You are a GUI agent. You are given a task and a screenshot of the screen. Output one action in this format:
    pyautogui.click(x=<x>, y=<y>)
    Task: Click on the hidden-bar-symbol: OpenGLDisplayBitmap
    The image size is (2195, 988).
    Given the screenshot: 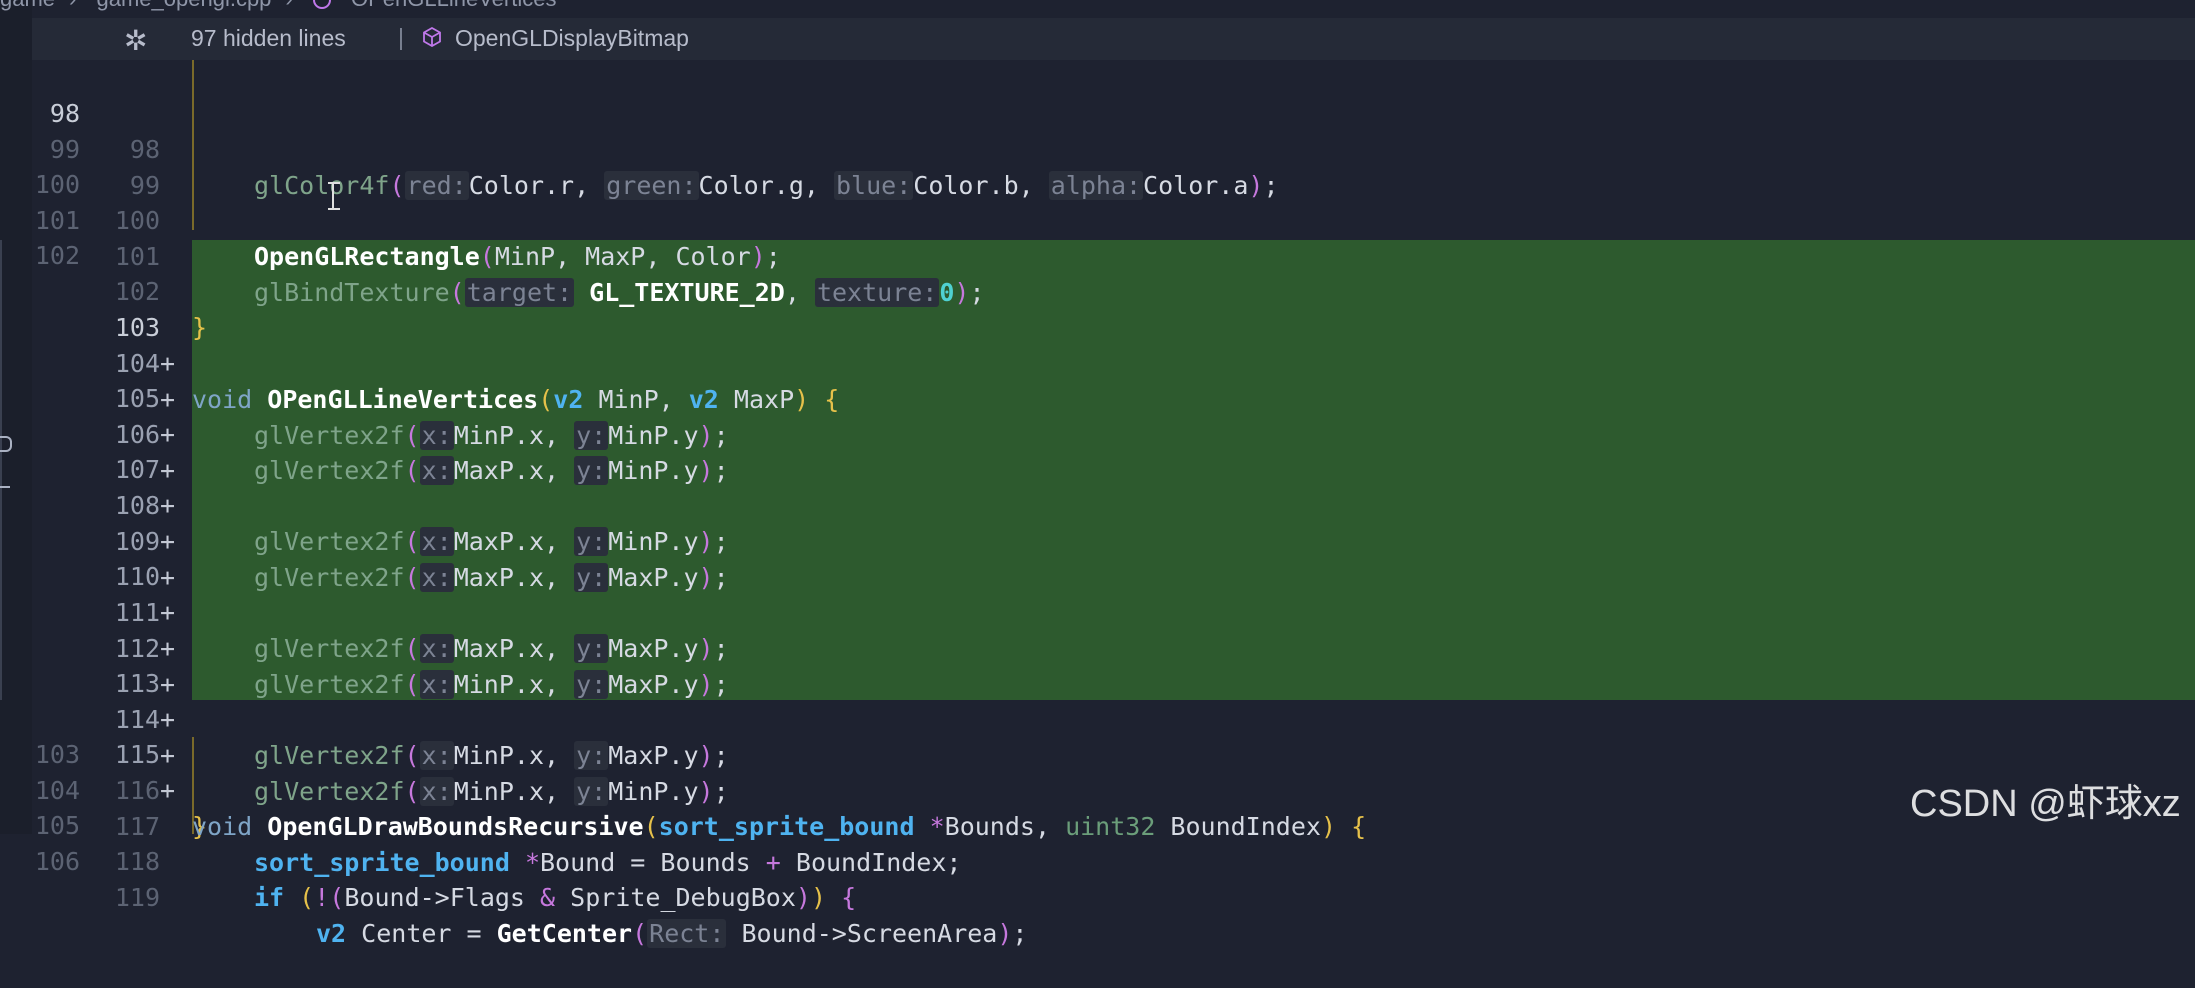 What is the action you would take?
    pyautogui.click(x=572, y=38)
    